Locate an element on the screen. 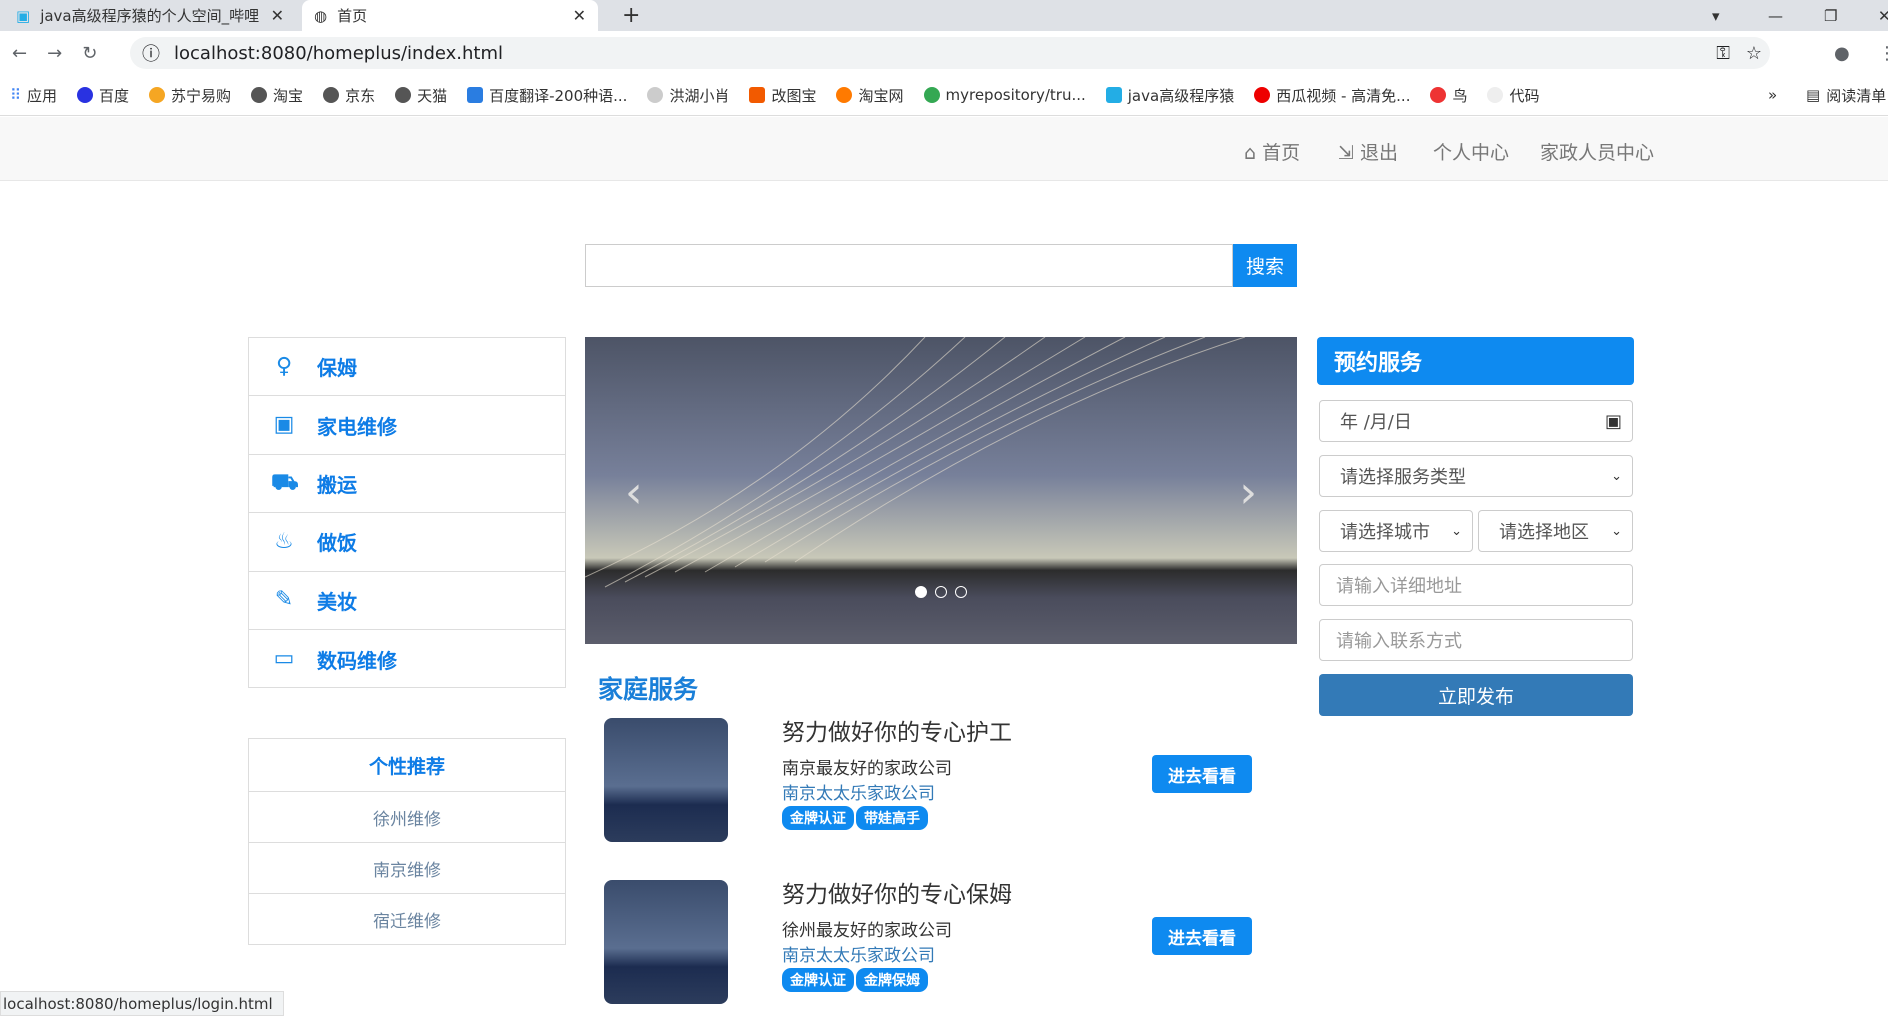 This screenshot has width=1888, height=1016. recommend-item: 宿迁维修 is located at coordinates (407, 919).